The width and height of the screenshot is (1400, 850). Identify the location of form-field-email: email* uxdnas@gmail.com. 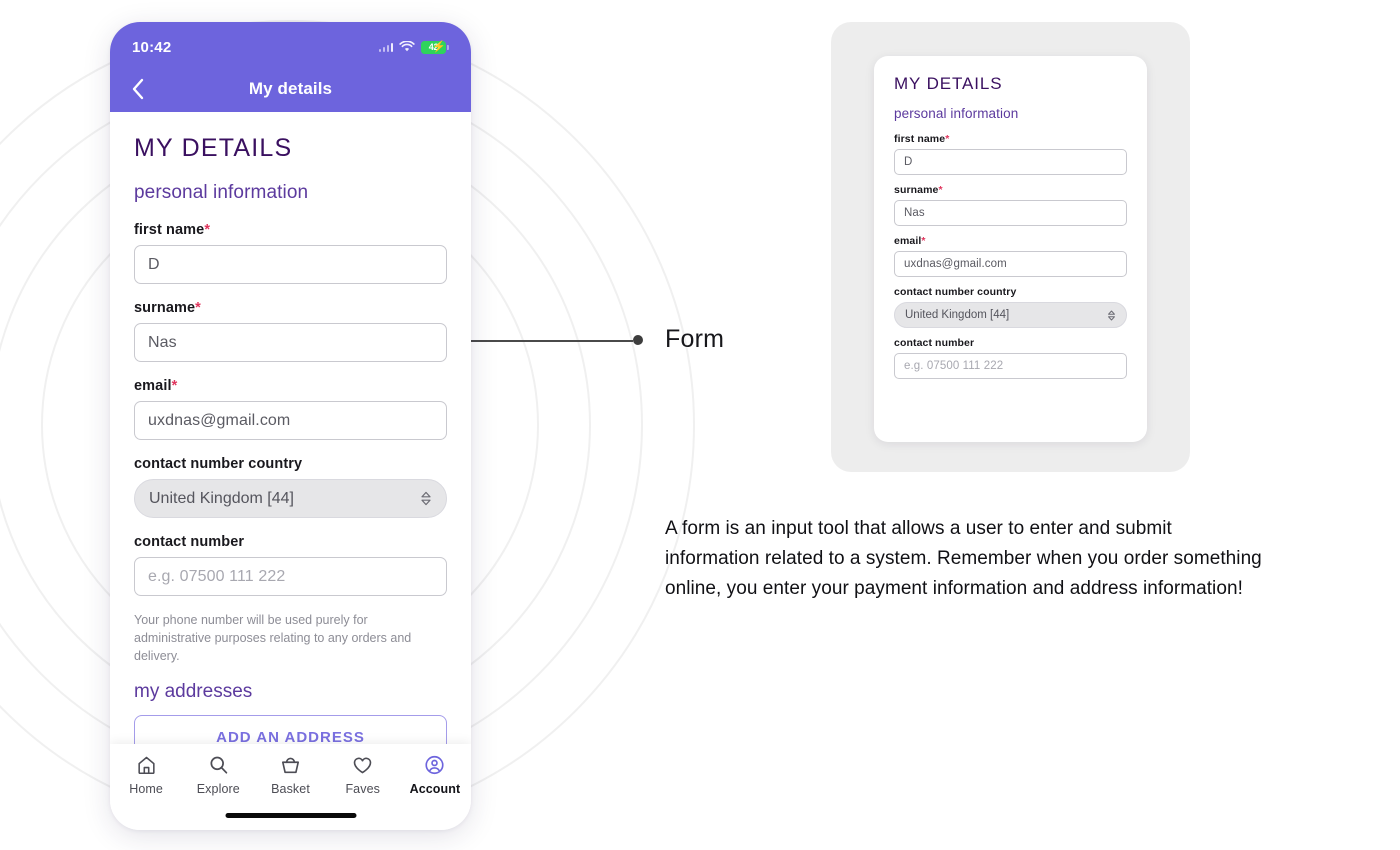
(290, 409).